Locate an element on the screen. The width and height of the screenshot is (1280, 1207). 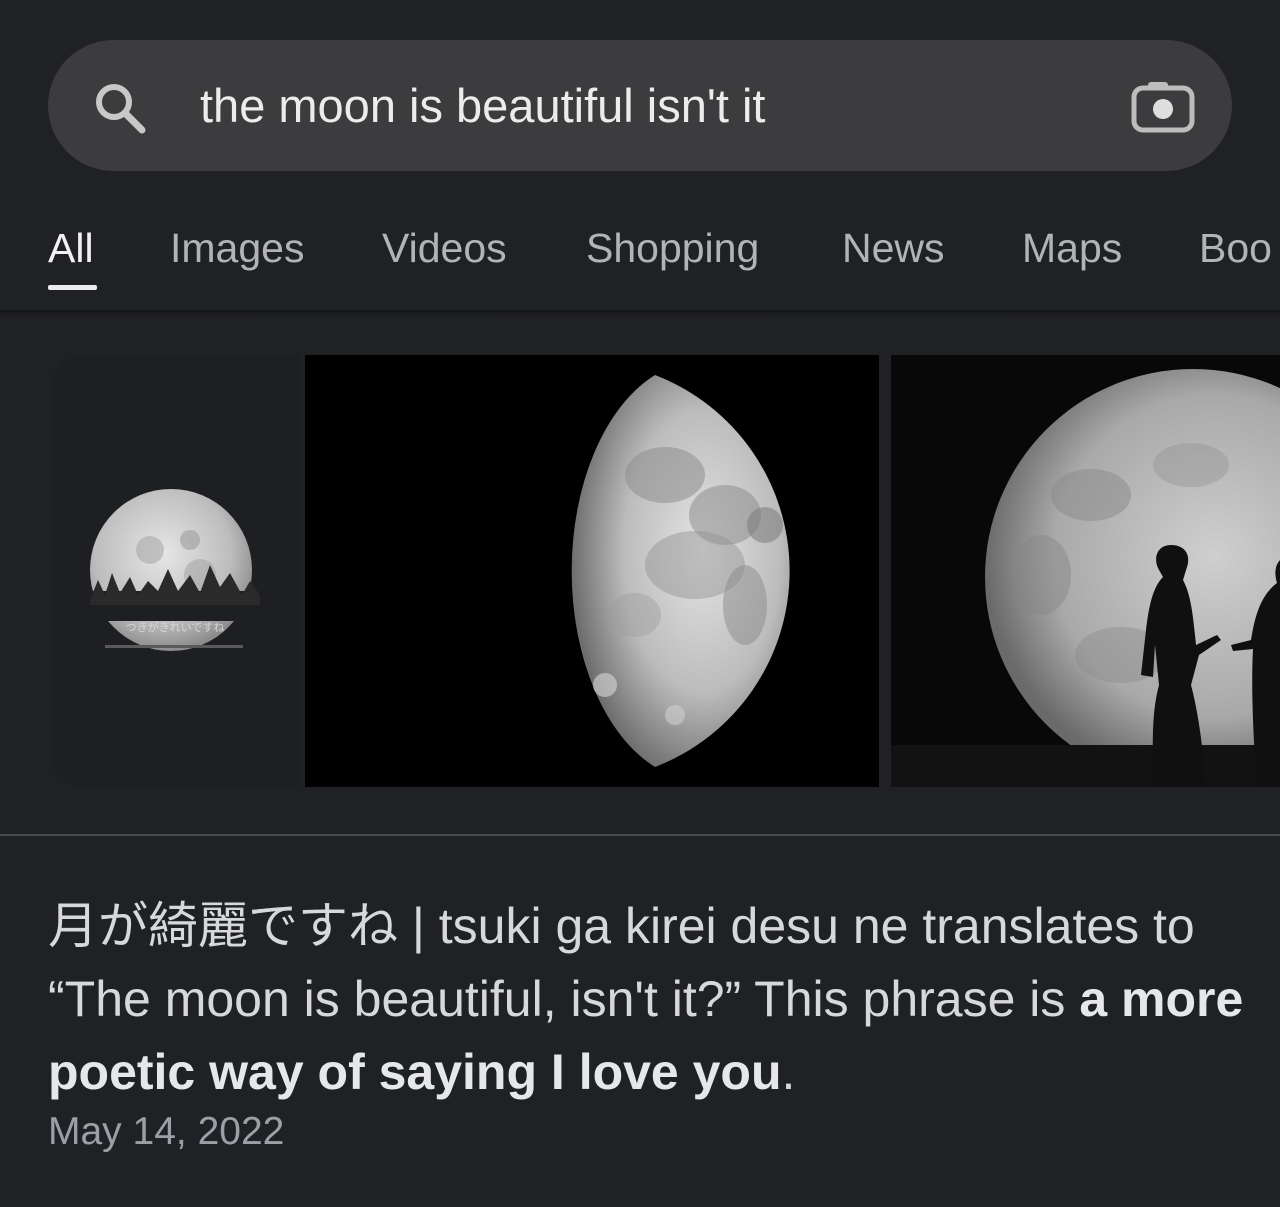
tab-maps: Maps is located at coordinates (1072, 248).